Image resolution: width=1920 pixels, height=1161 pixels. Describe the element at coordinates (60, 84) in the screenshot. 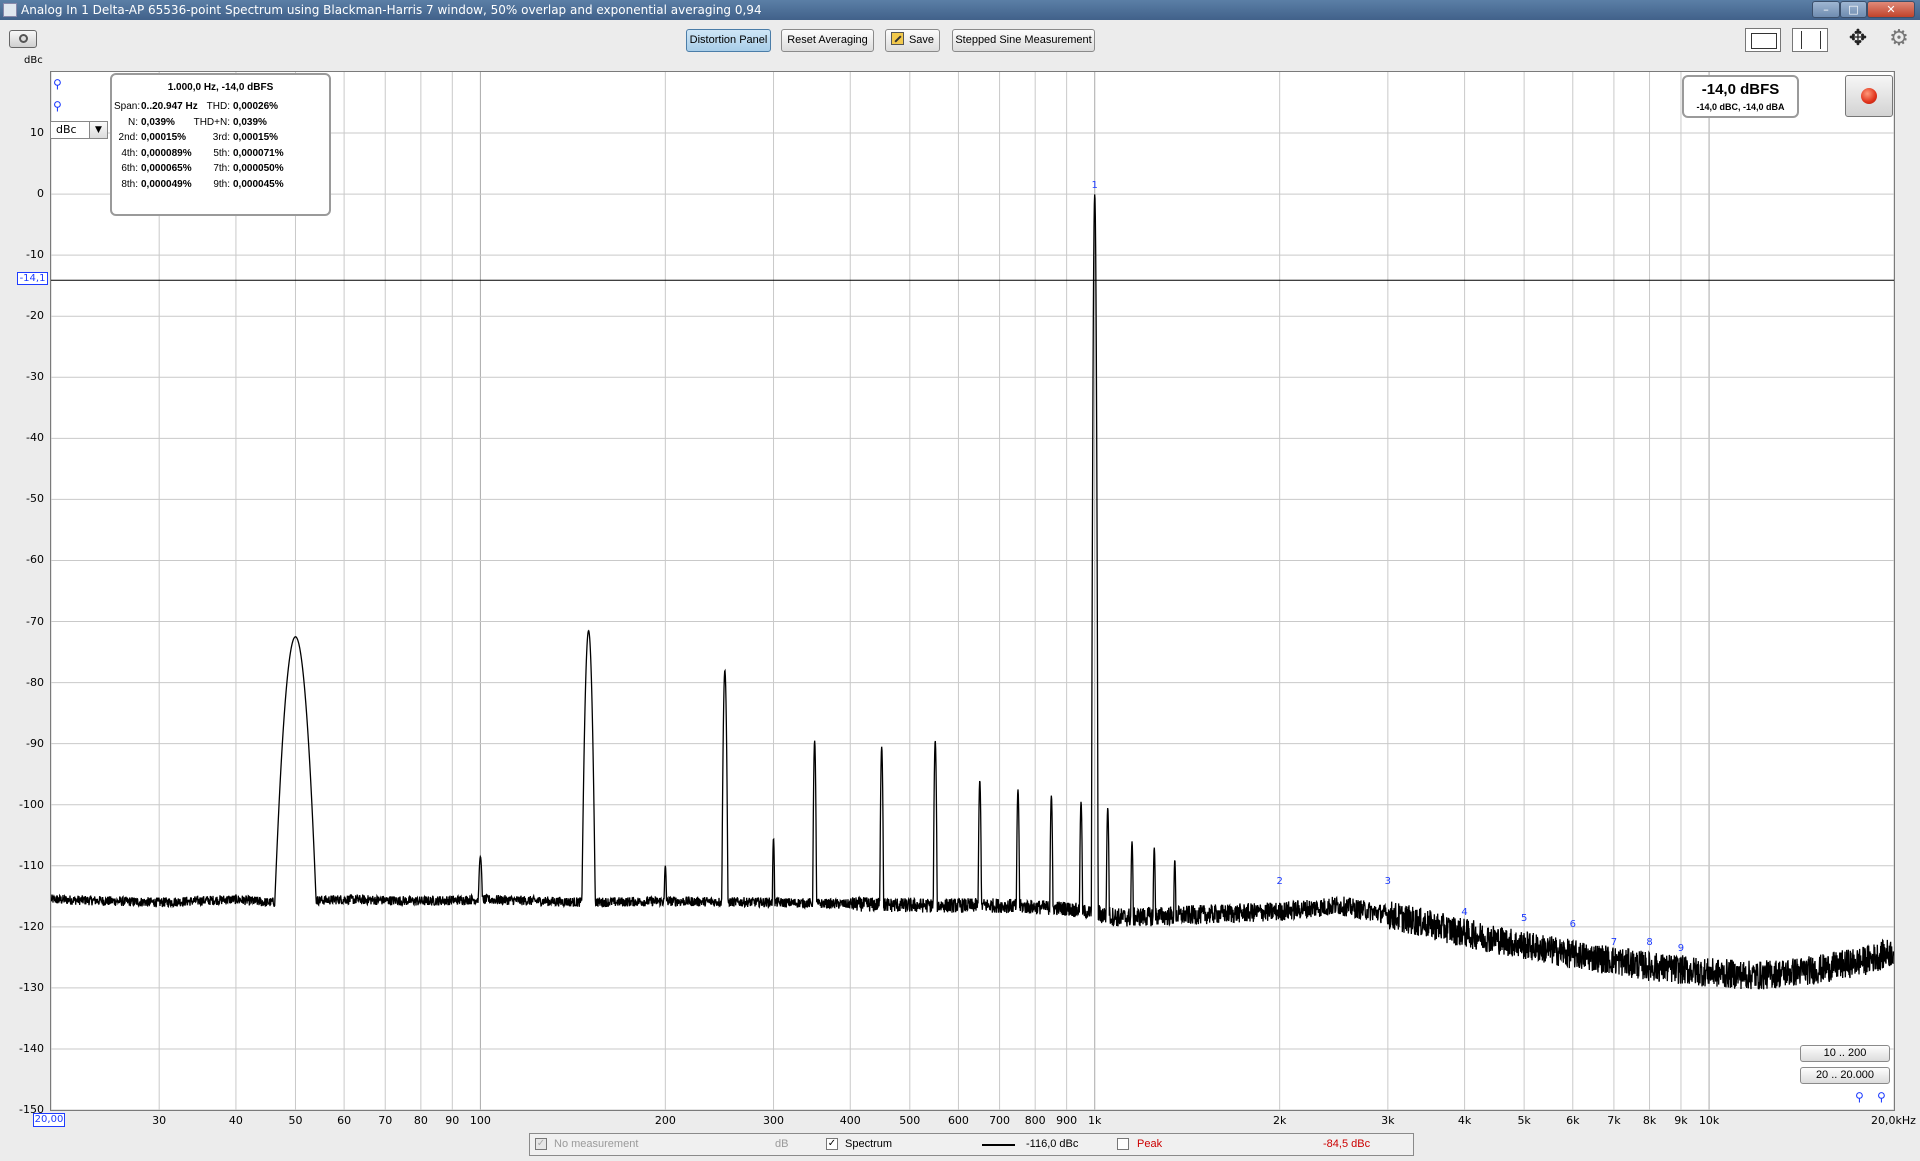

I see `y-zoom-in-icon: ⚲` at that location.